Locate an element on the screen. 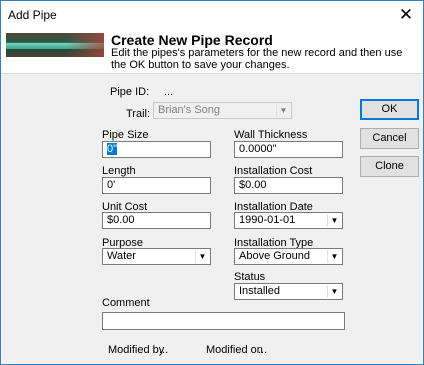 The image size is (424, 365). clone-button: Clone is located at coordinates (389, 166).